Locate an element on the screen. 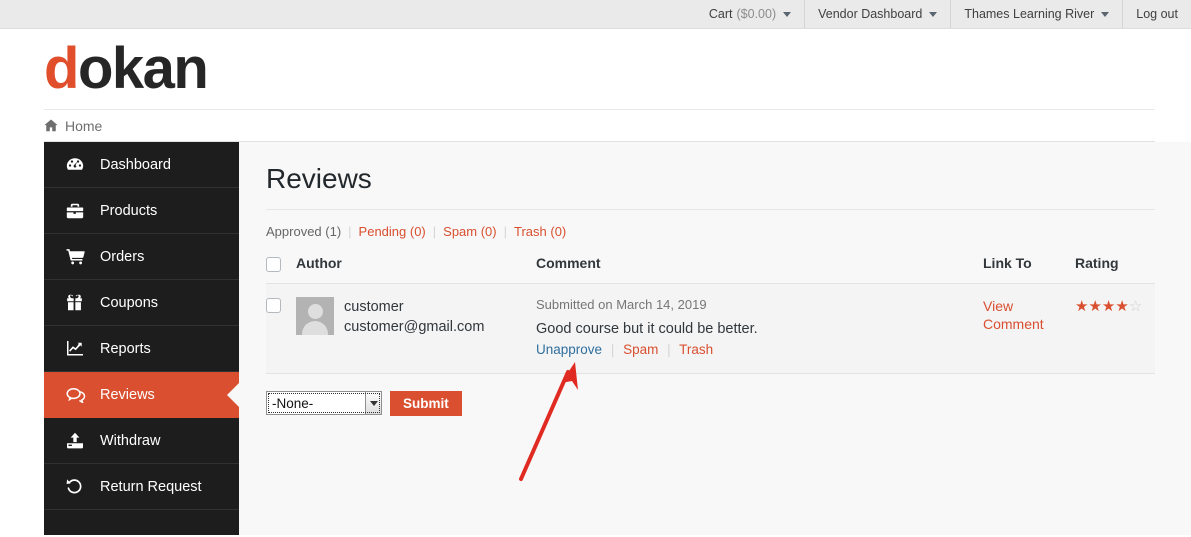 The height and width of the screenshot is (537, 1191). home-icon is located at coordinates (51, 125).